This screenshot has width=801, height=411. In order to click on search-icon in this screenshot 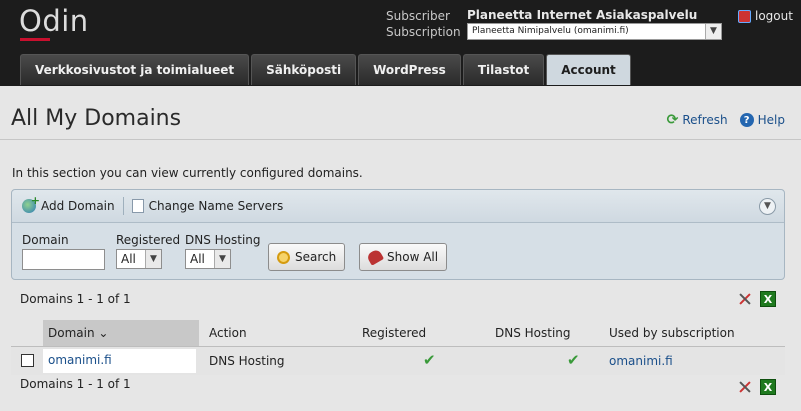, I will do `click(283, 257)`.